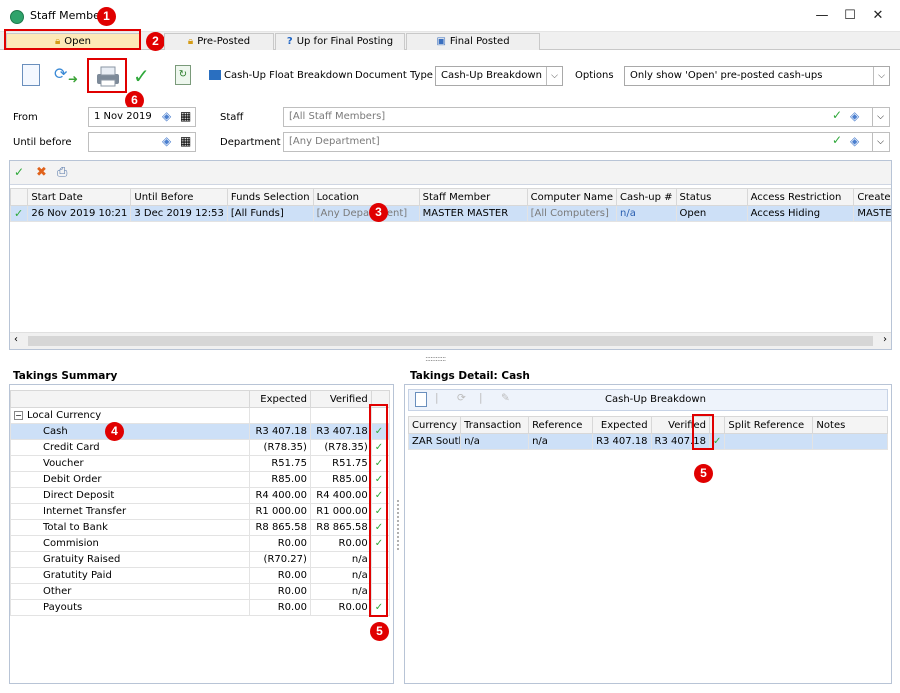 The image size is (900, 693). What do you see at coordinates (183, 75) in the screenshot?
I see `refresh-document-icon: ↻` at bounding box center [183, 75].